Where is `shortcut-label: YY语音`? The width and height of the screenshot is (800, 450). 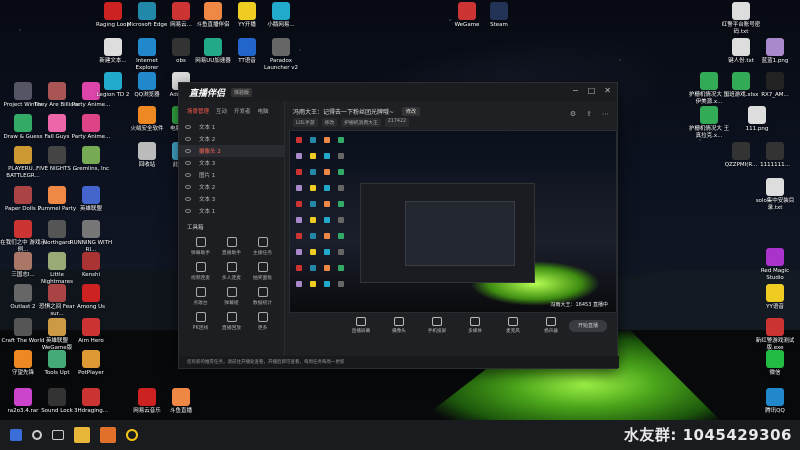 shortcut-label: YY语音 is located at coordinates (775, 307).